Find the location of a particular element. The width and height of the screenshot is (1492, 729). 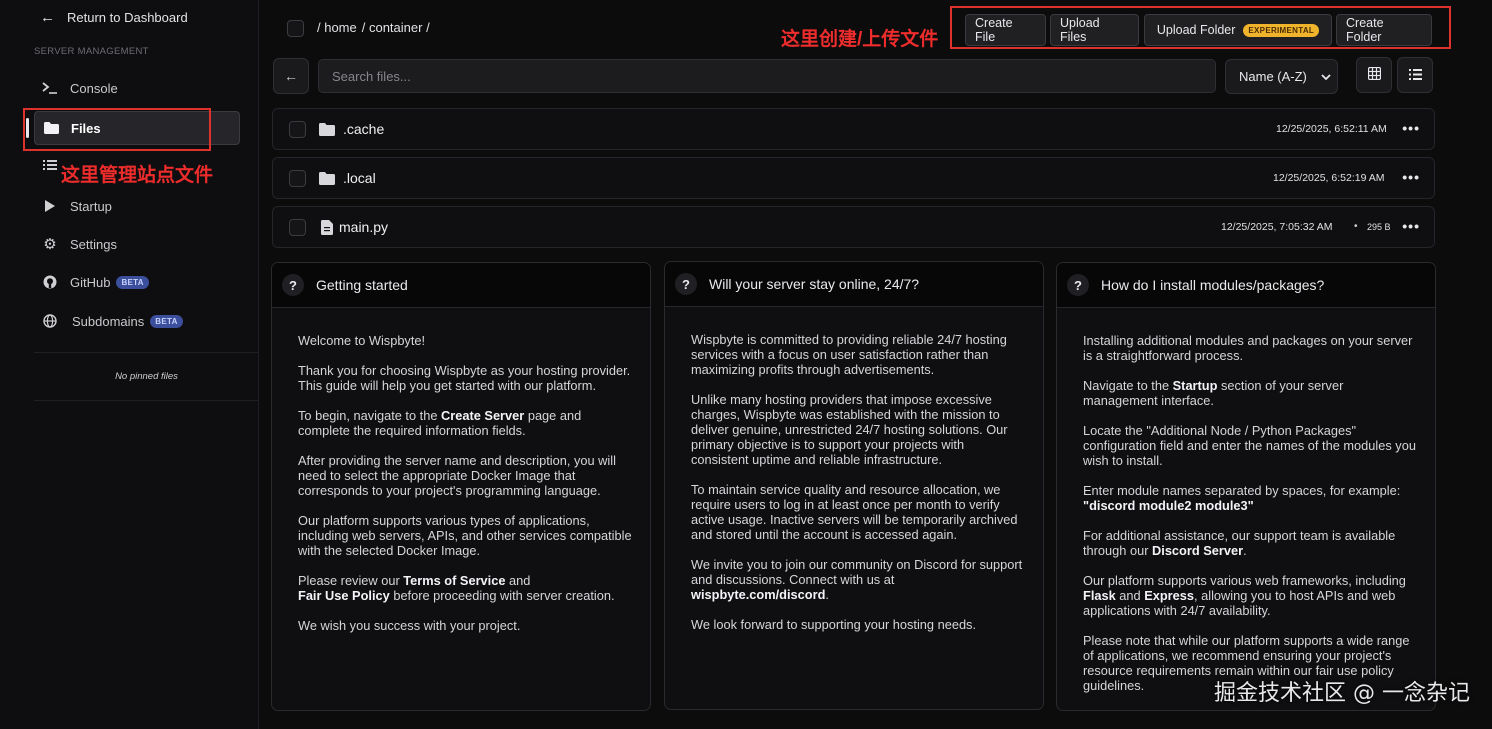

card-title: Getting started is located at coordinates (362, 285).